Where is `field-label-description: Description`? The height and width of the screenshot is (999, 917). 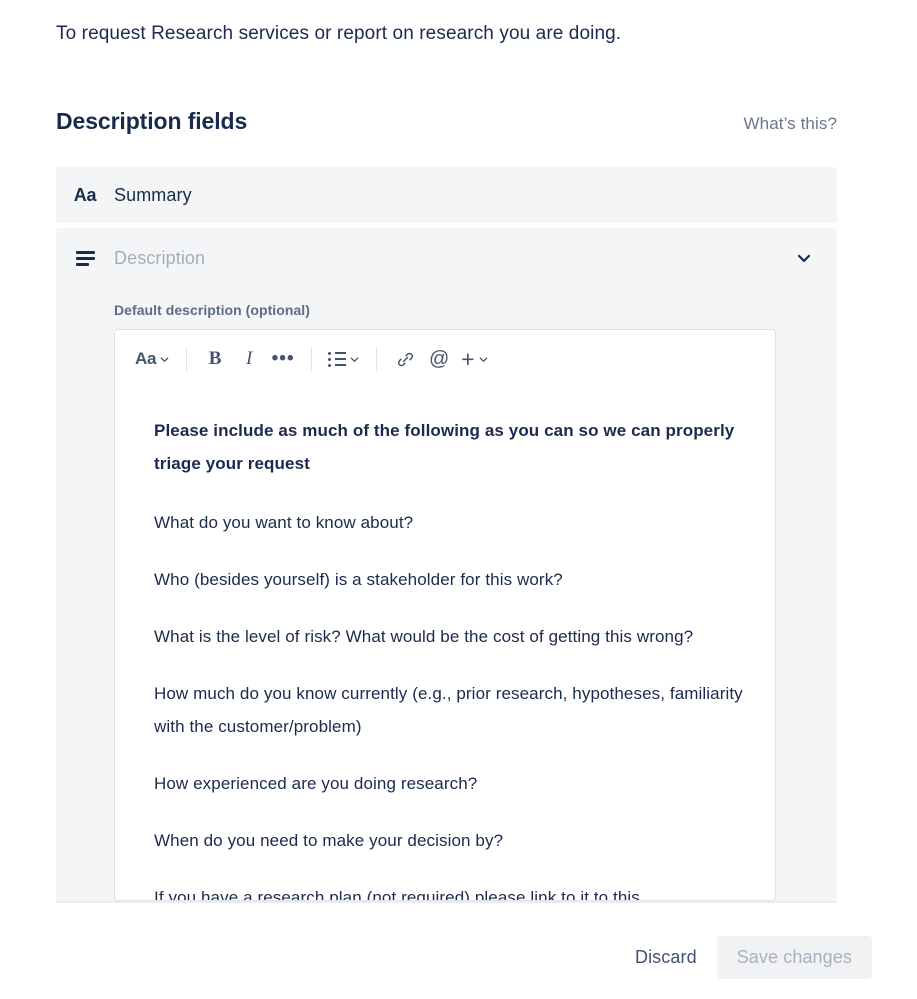
field-label-description: Description is located at coordinates (160, 257).